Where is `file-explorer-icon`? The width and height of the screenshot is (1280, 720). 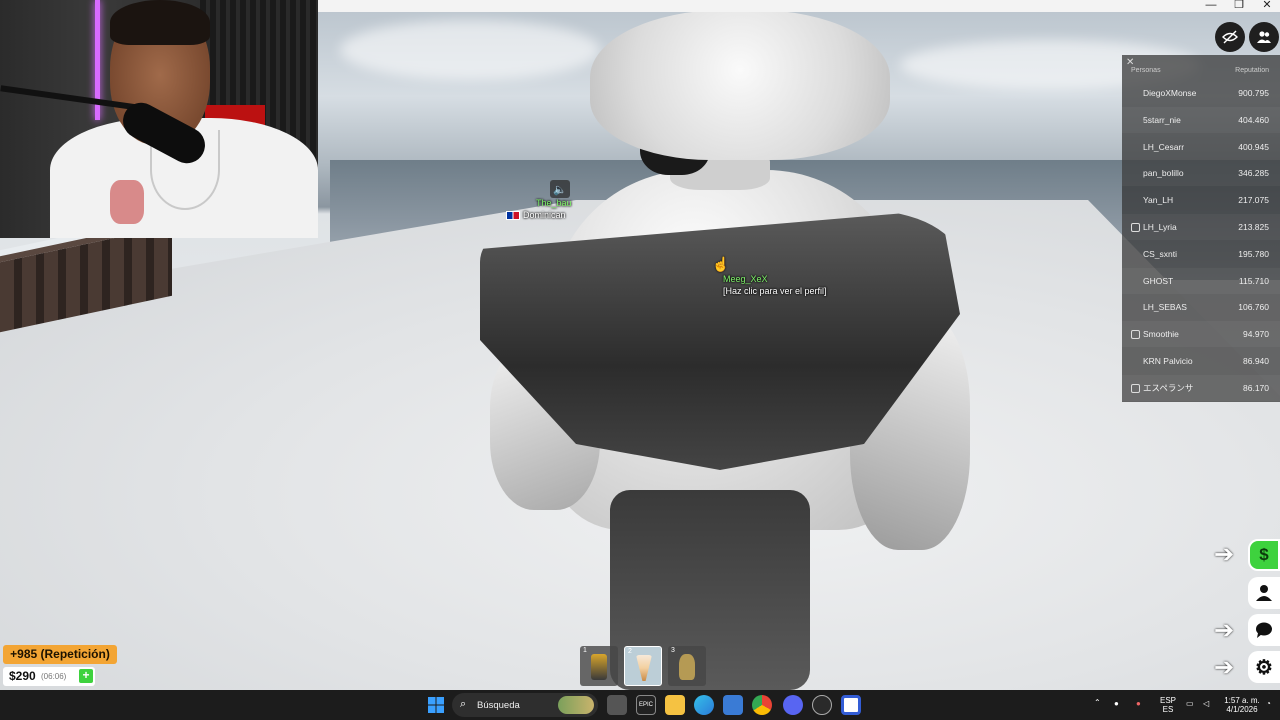 file-explorer-icon is located at coordinates (675, 705).